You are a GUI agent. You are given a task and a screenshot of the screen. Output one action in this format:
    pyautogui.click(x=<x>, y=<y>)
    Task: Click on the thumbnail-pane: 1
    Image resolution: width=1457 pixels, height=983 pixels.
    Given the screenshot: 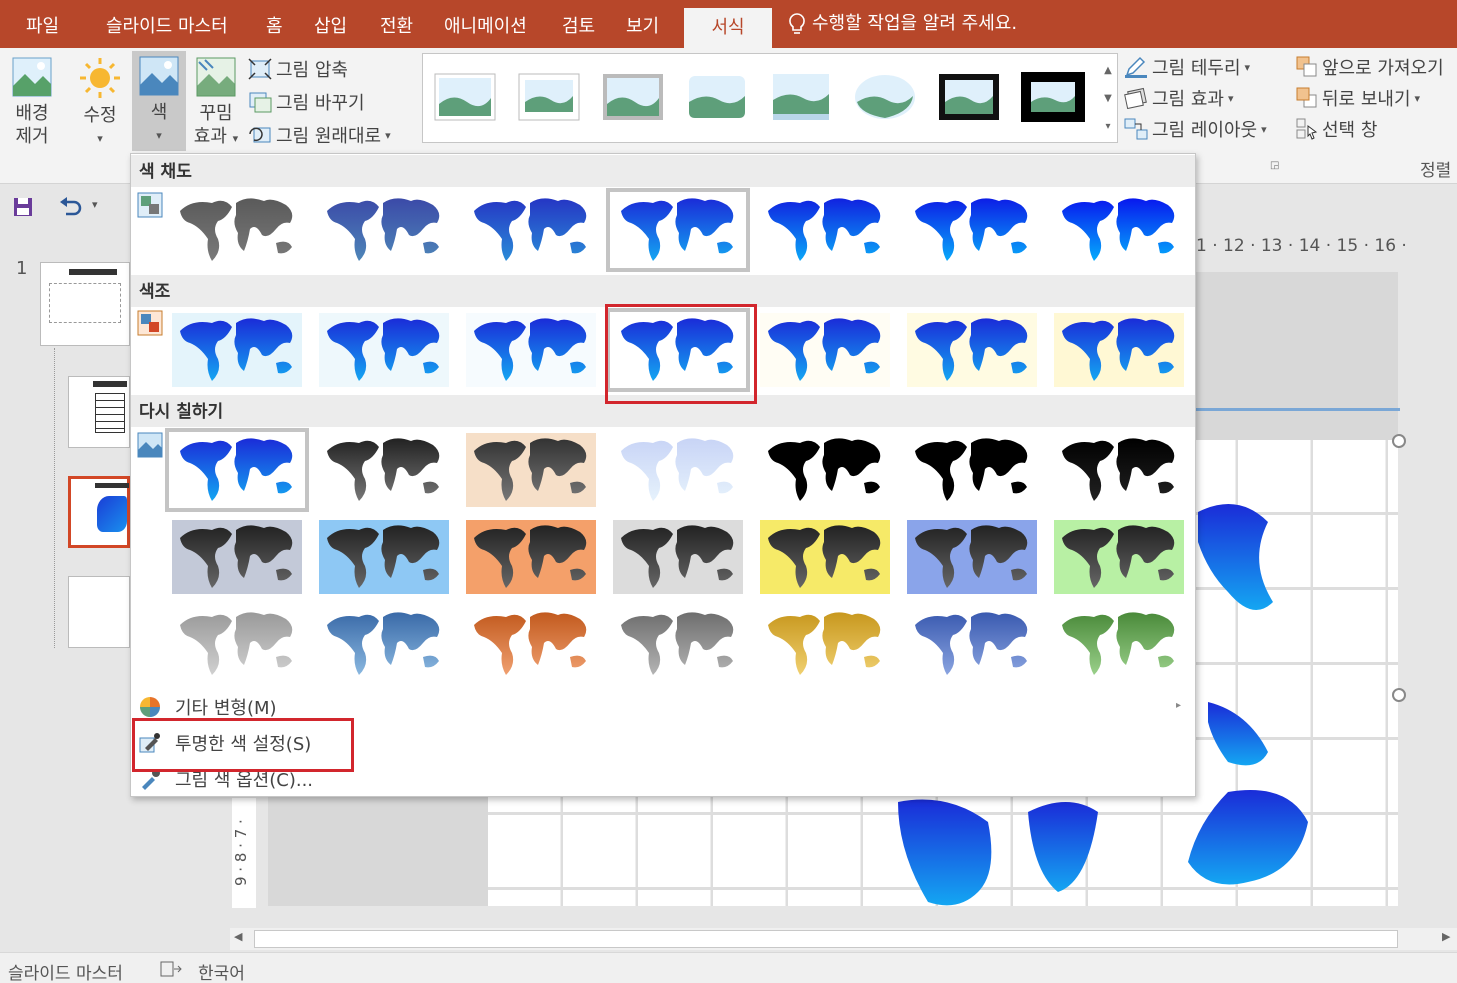 What is the action you would take?
    pyautogui.click(x=65, y=590)
    